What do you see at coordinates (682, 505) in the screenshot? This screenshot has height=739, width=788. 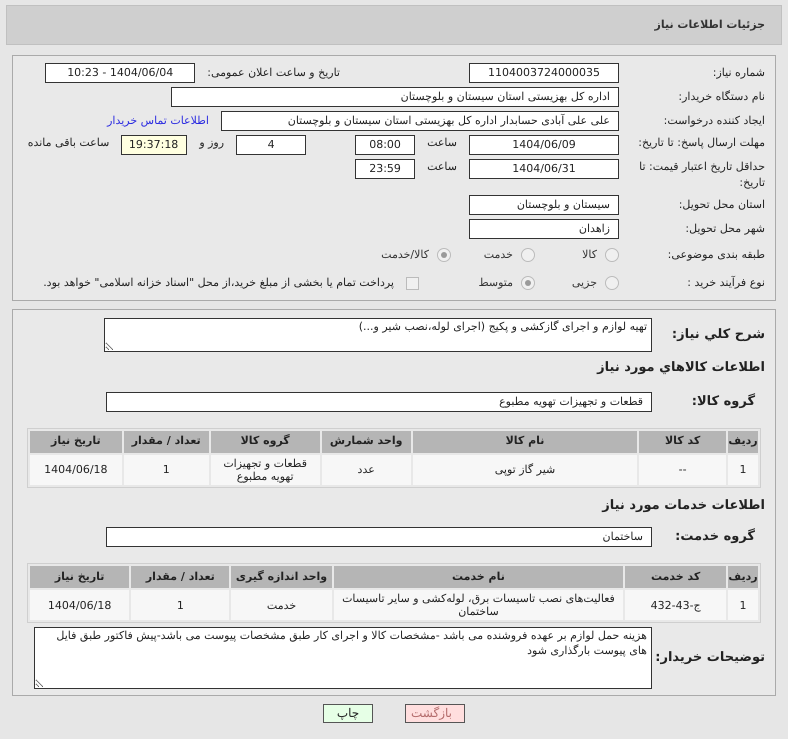 I see `section-title: اطلاعات خدمات مورد نیاز` at bounding box center [682, 505].